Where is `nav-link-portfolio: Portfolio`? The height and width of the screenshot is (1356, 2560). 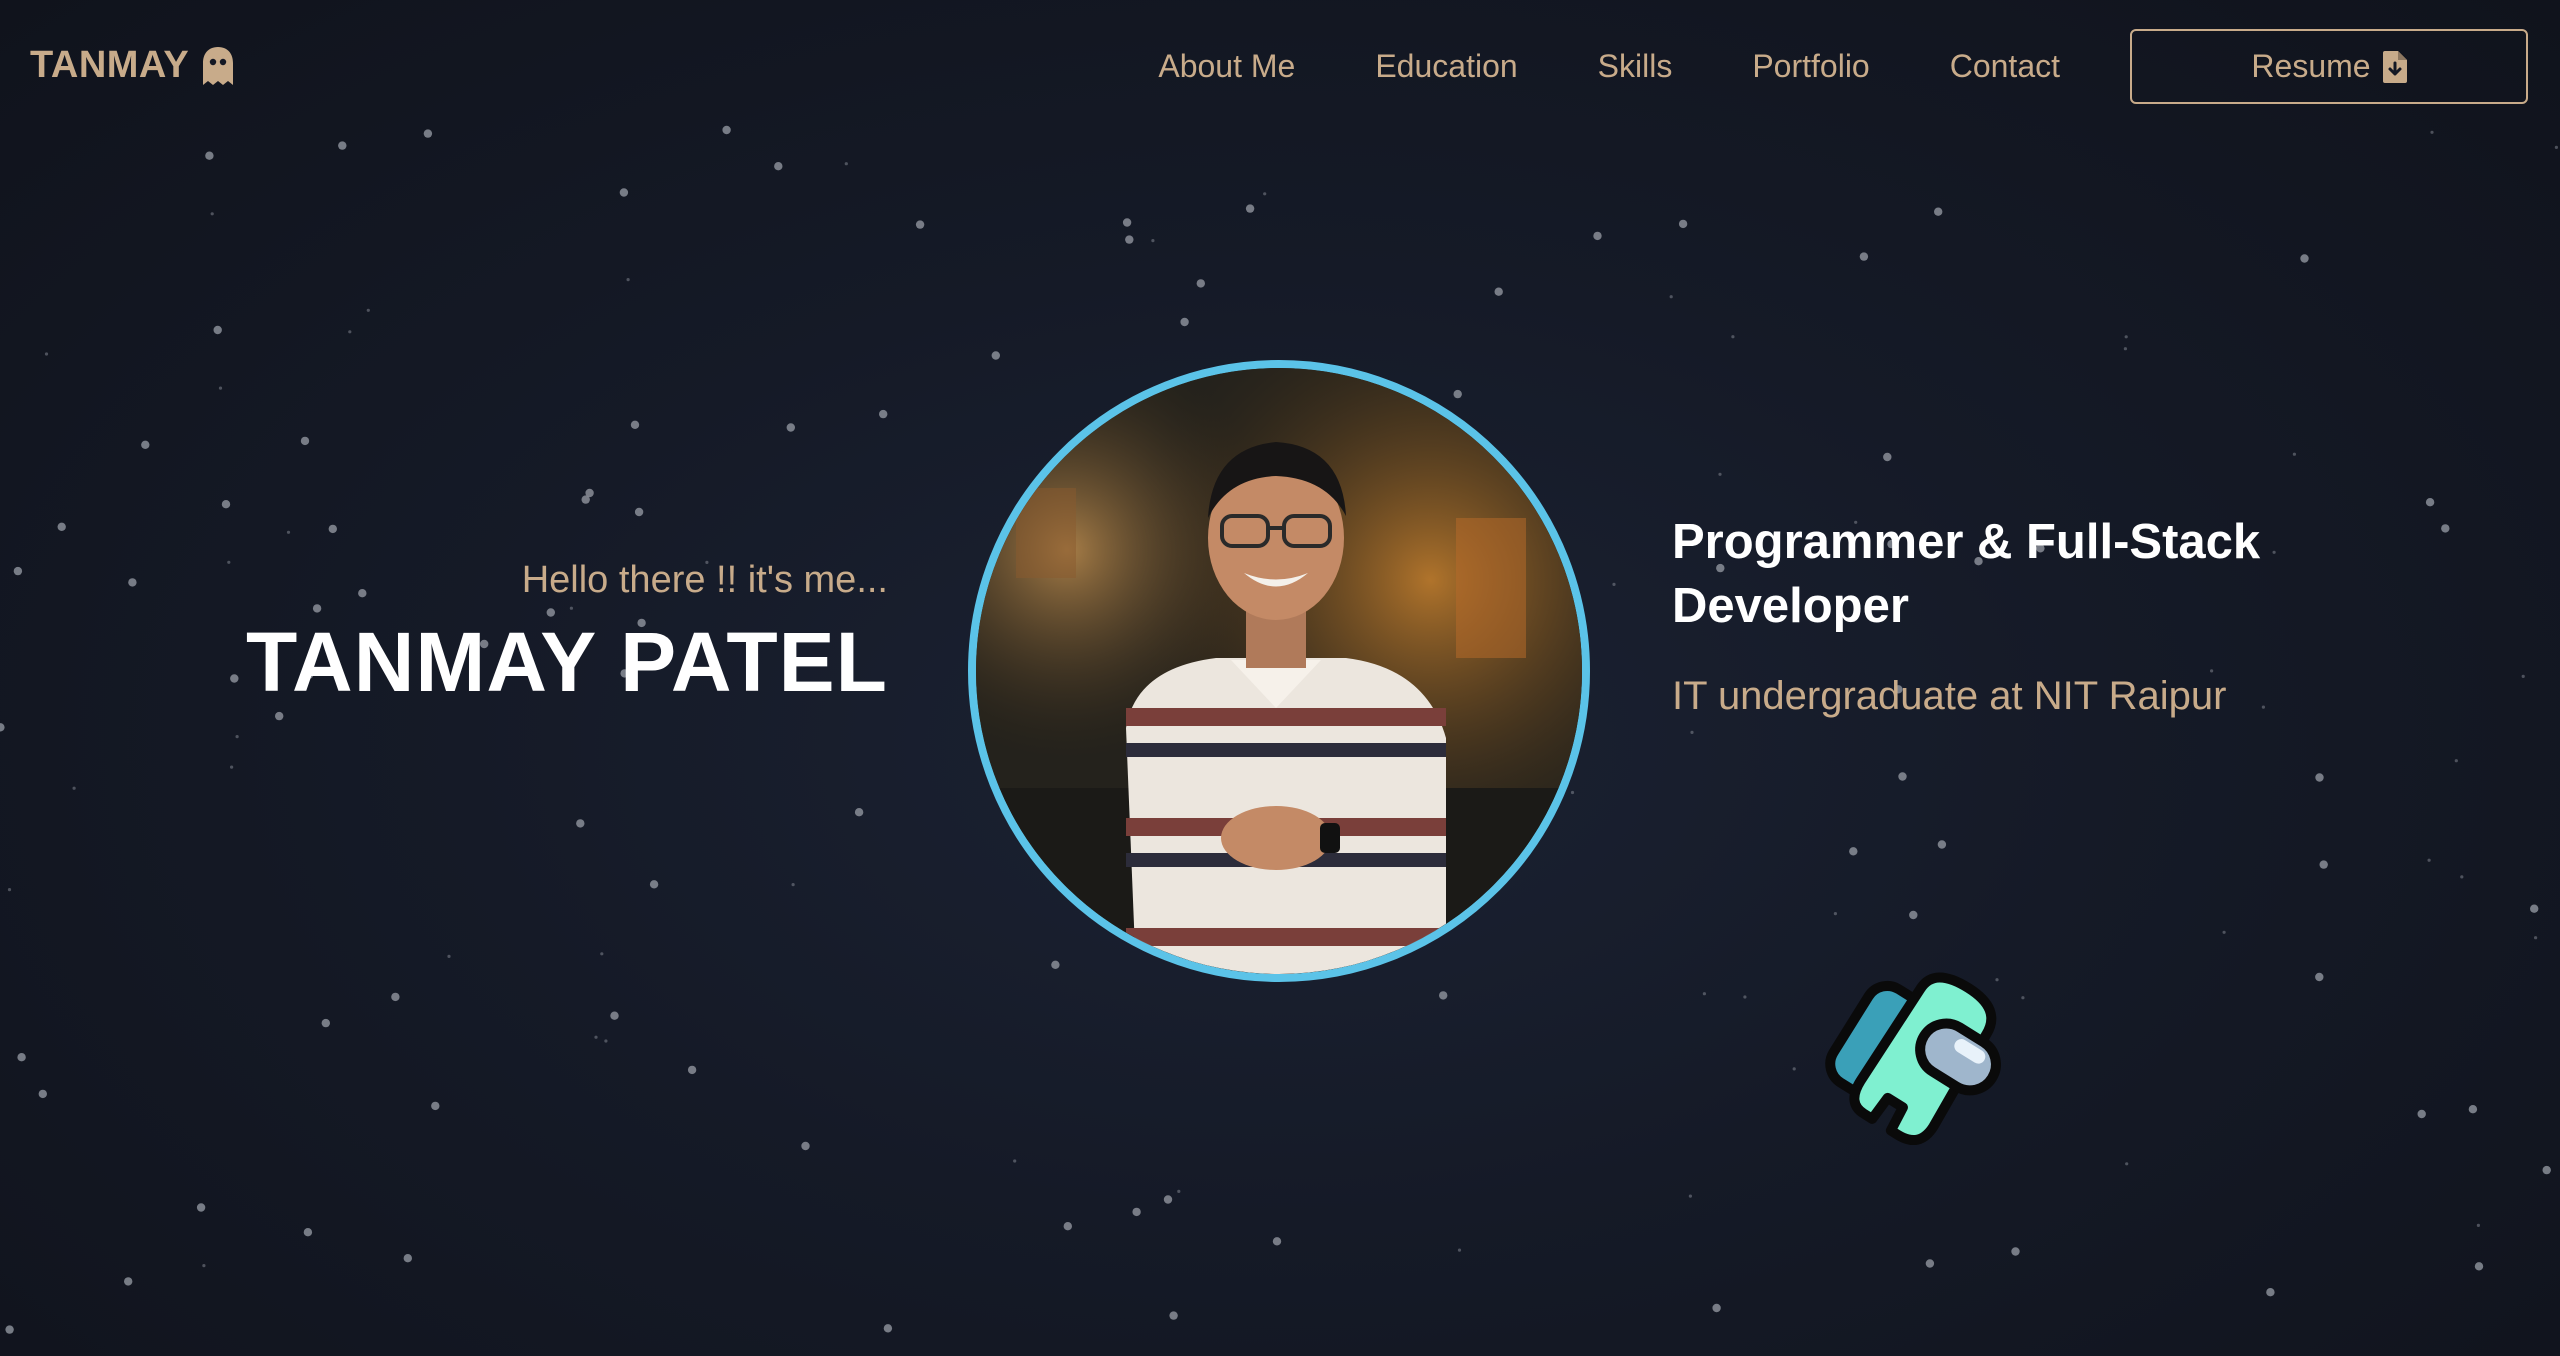 nav-link-portfolio: Portfolio is located at coordinates (1810, 66).